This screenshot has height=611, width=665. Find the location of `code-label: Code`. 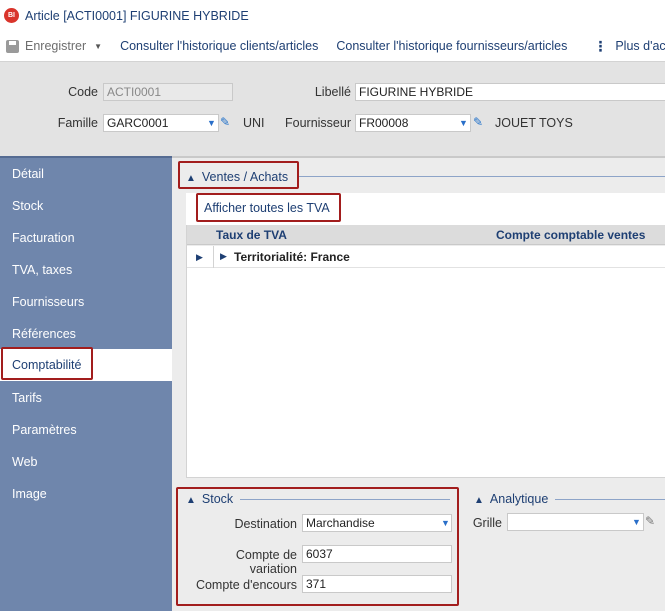

code-label: Code is located at coordinates (83, 92).